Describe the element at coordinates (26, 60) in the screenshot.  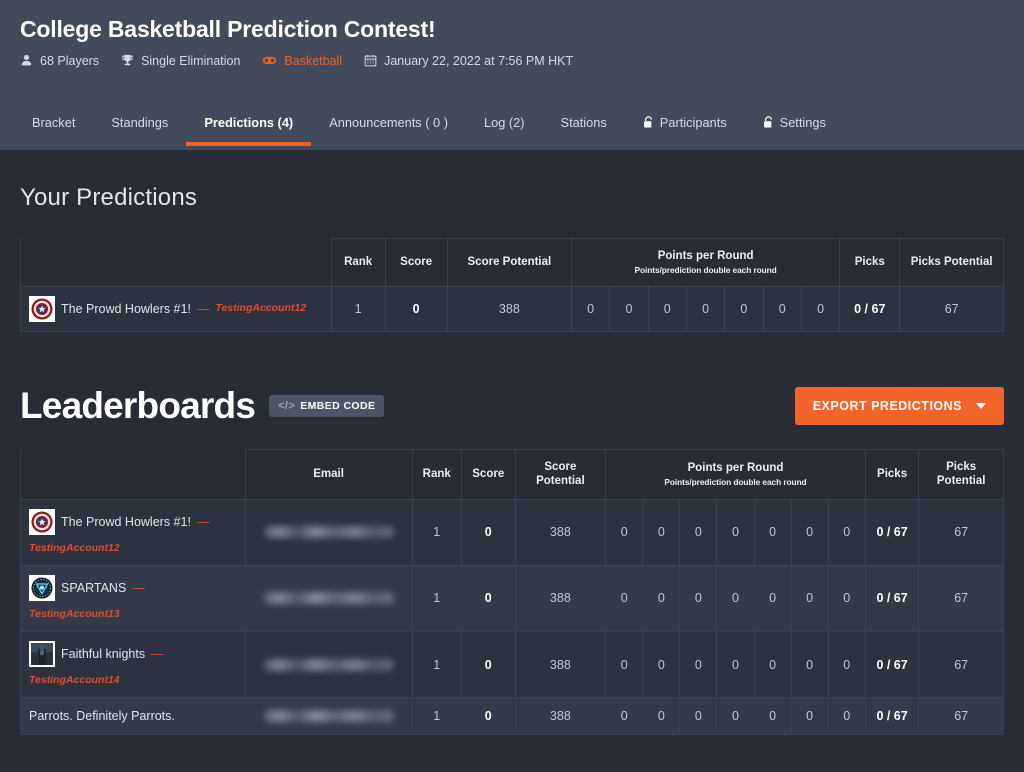
I see `person-icon` at that location.